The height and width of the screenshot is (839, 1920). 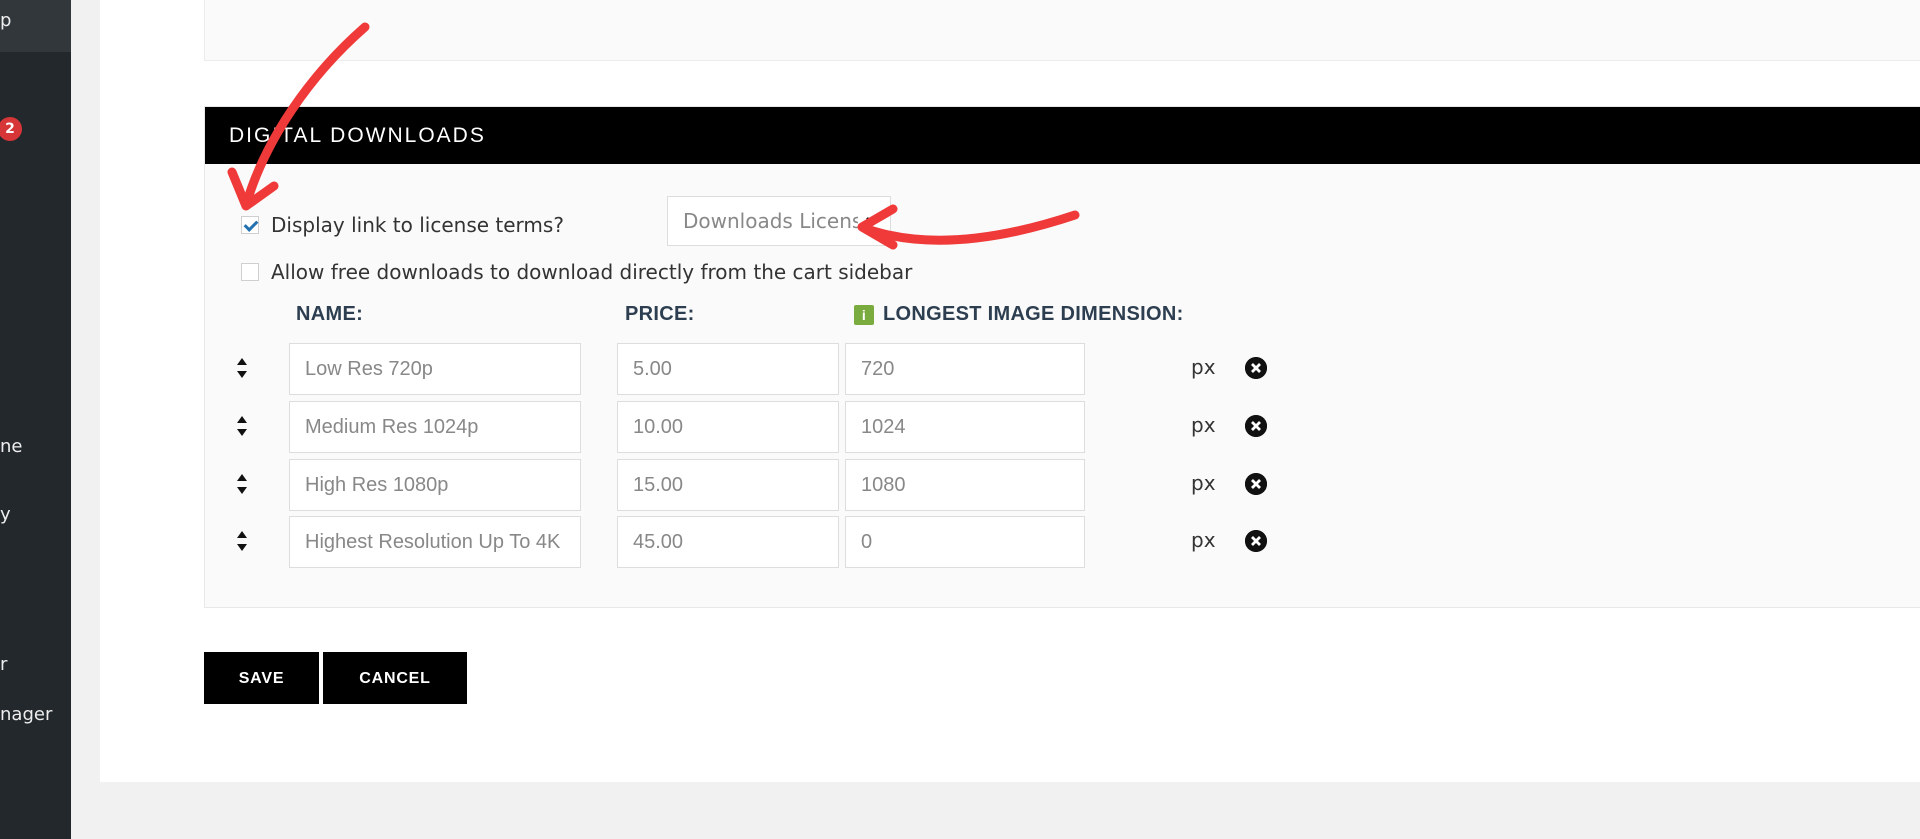 What do you see at coordinates (250, 225) in the screenshot?
I see `license-terms-checkbox` at bounding box center [250, 225].